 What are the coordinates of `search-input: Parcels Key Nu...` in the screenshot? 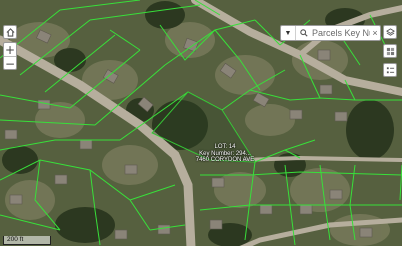 It's located at (339, 33).